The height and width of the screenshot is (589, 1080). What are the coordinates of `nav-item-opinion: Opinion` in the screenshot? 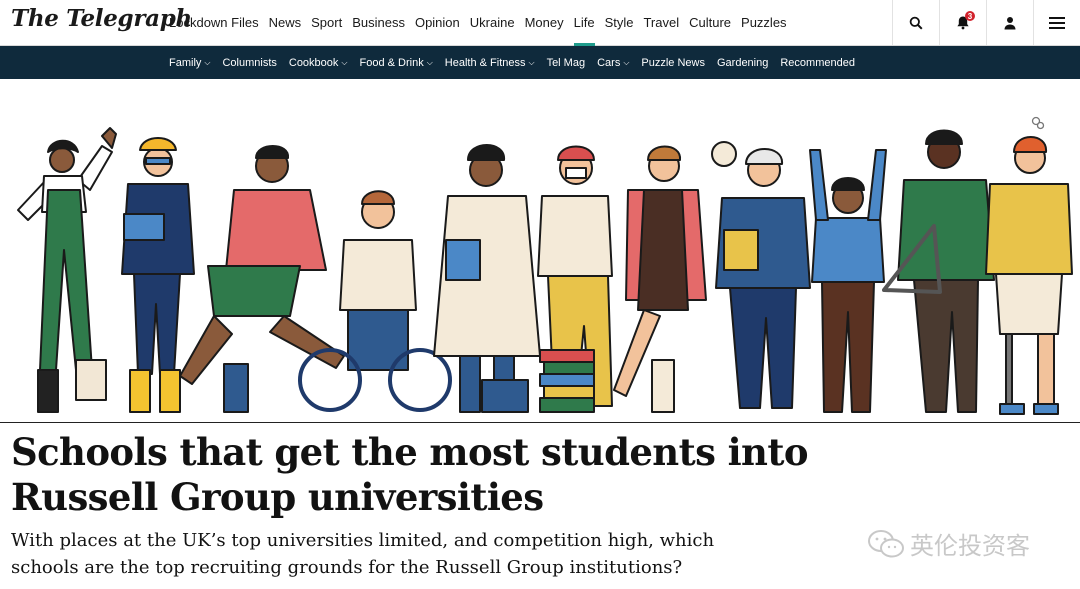 It's located at (437, 22).